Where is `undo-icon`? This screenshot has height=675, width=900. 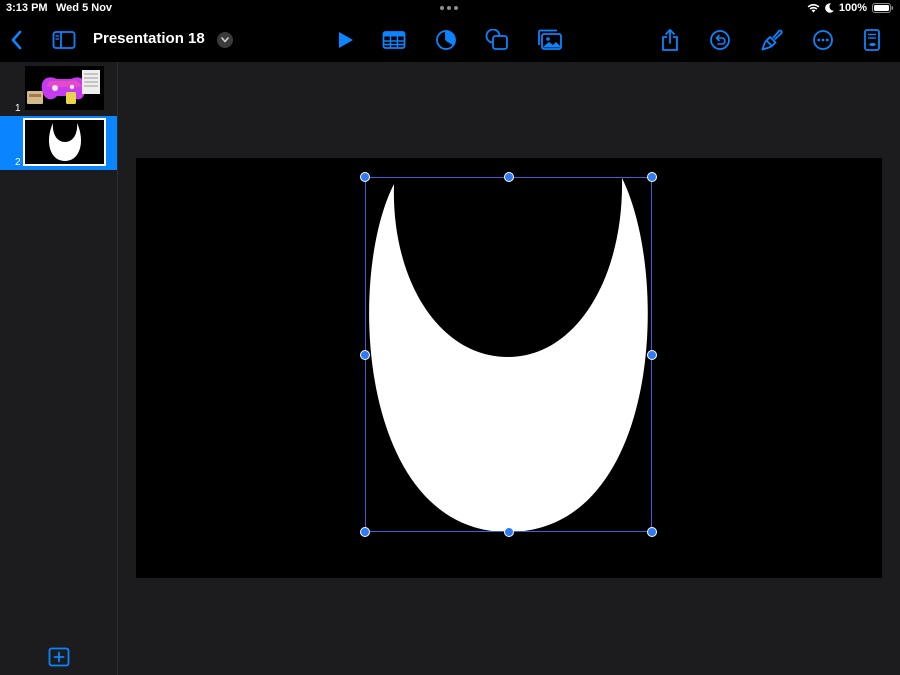
undo-icon is located at coordinates (720, 40).